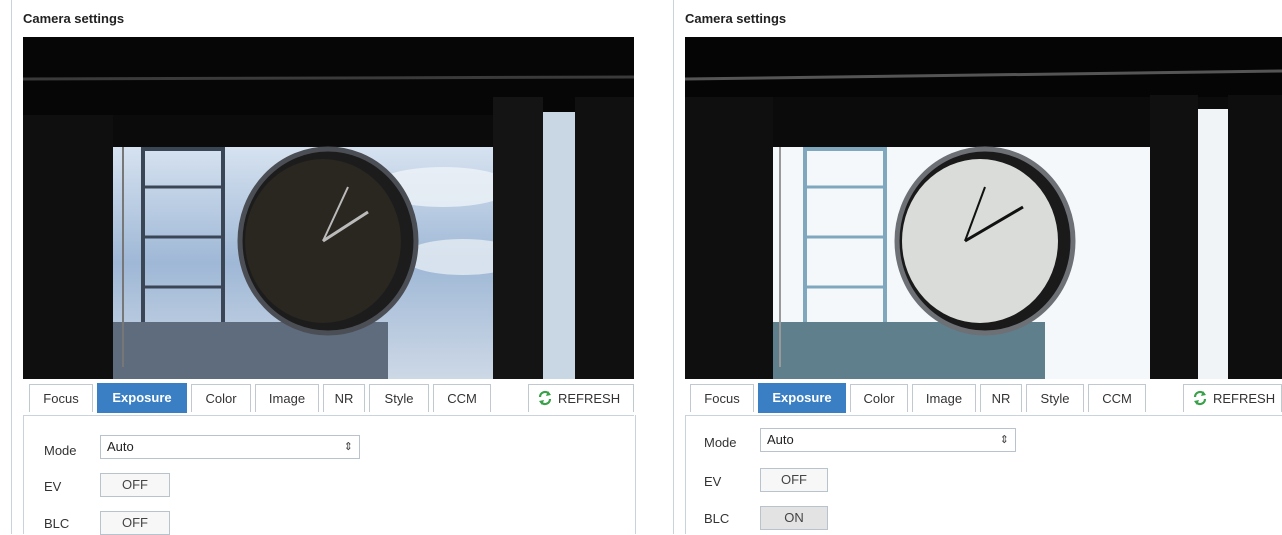 The width and height of the screenshot is (1282, 535). What do you see at coordinates (329, 475) in the screenshot?
I see `exposure-settings: Mode Auto ⇕ EV OFF BLC OFF` at bounding box center [329, 475].